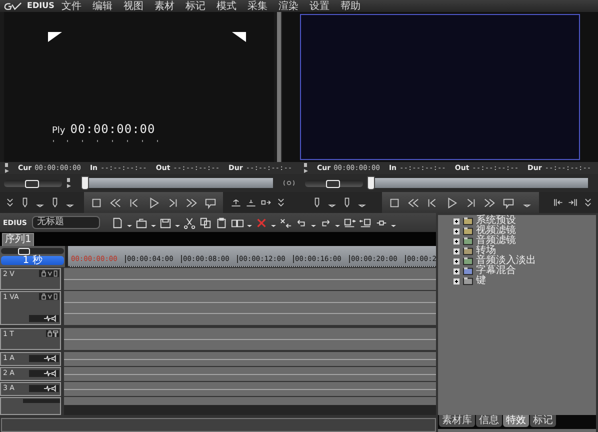  What do you see at coordinates (24, 251) in the screenshot?
I see `zoom-slider` at bounding box center [24, 251].